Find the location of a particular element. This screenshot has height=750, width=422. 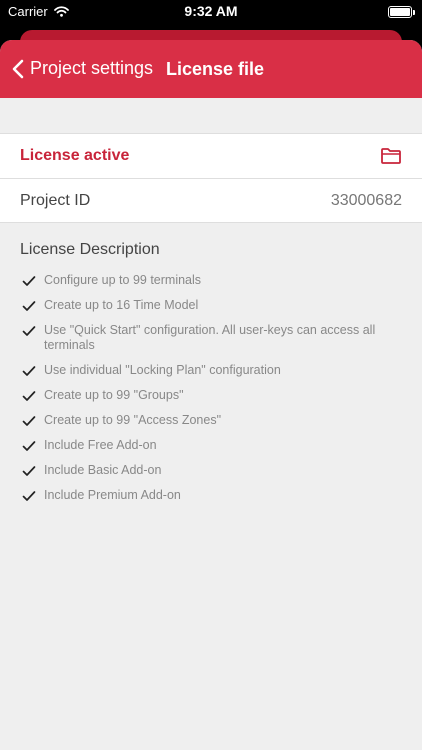

folder-icon is located at coordinates (391, 156).